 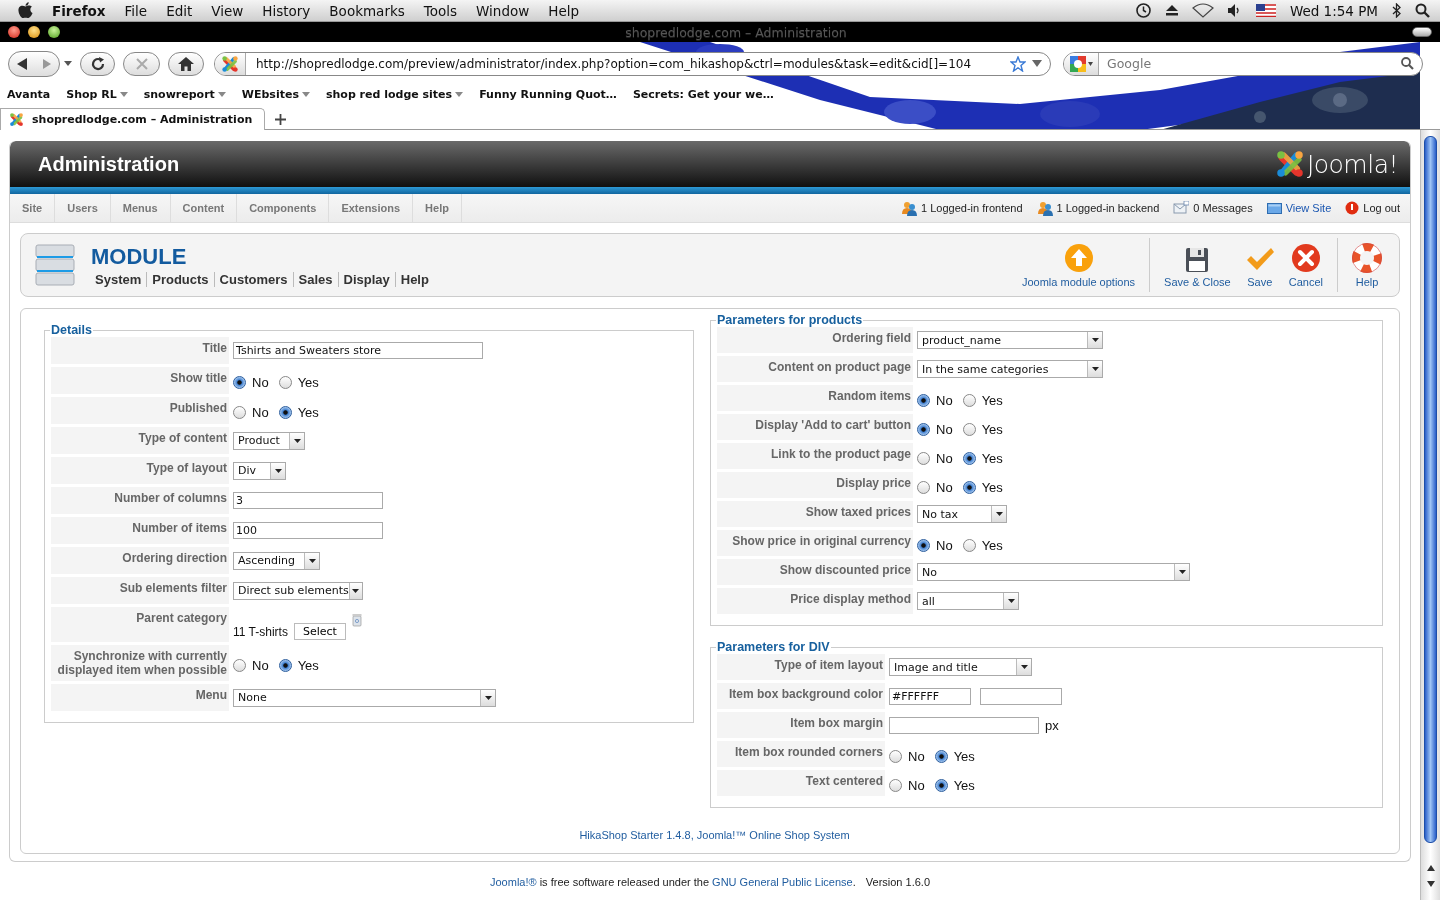 I want to click on dropdown: Div, so click(x=259, y=470).